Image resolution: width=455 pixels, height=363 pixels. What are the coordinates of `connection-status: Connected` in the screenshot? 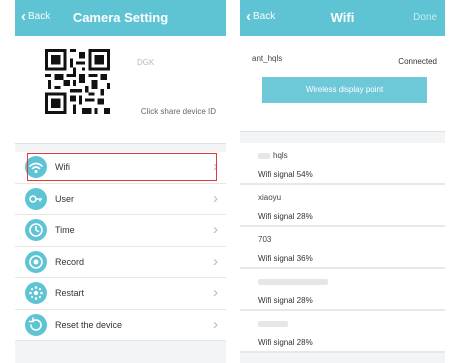 It's located at (417, 61).